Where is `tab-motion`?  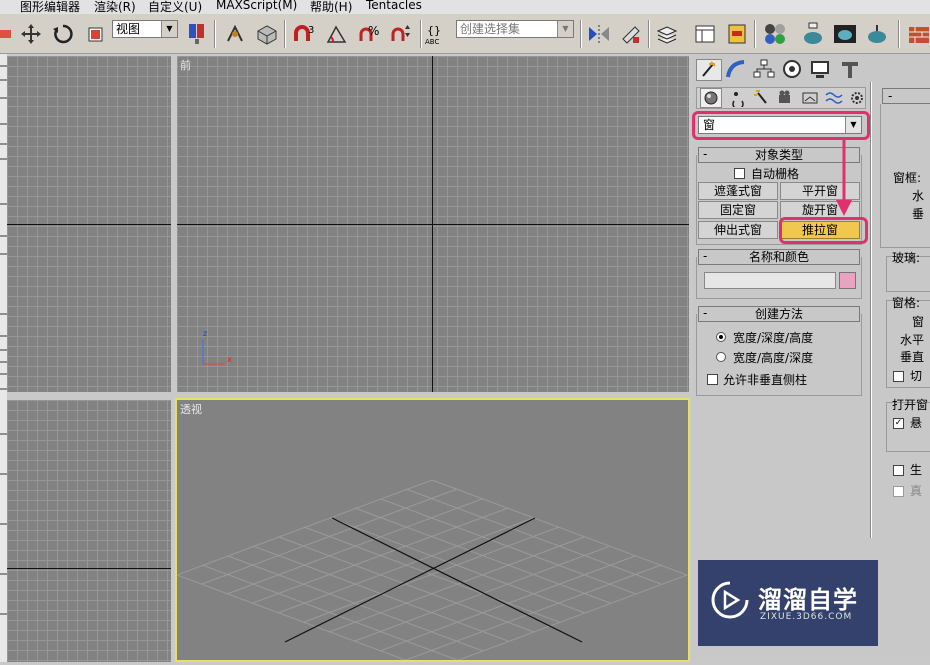 tab-motion is located at coordinates (793, 70).